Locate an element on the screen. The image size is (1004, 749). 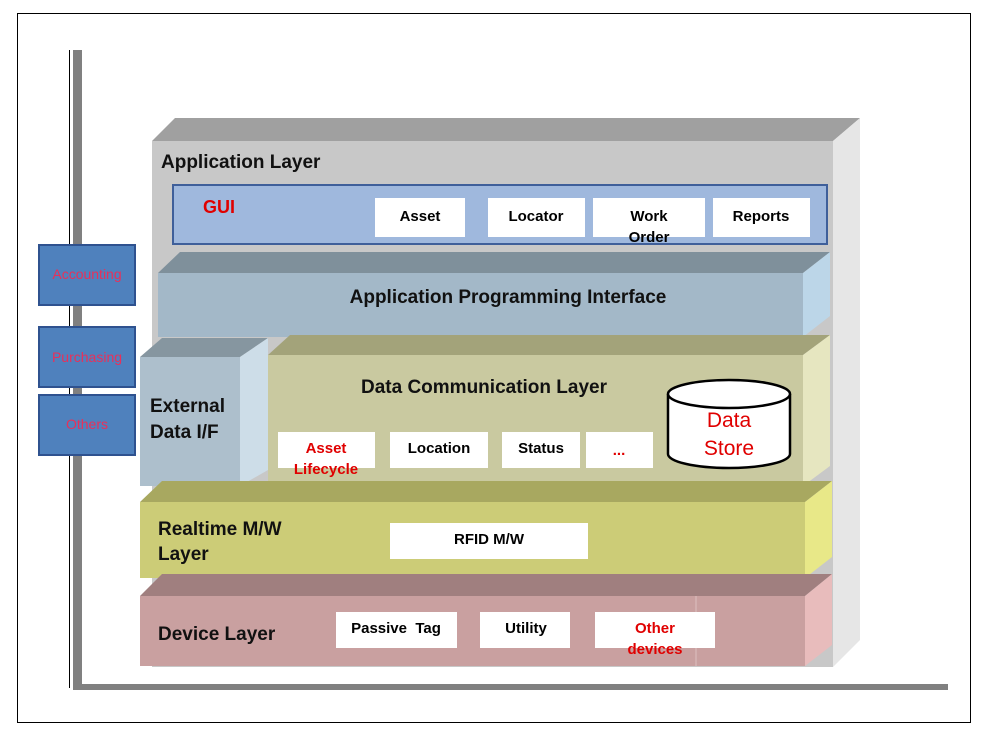
side-box-label: Others is located at coordinates (87, 424).